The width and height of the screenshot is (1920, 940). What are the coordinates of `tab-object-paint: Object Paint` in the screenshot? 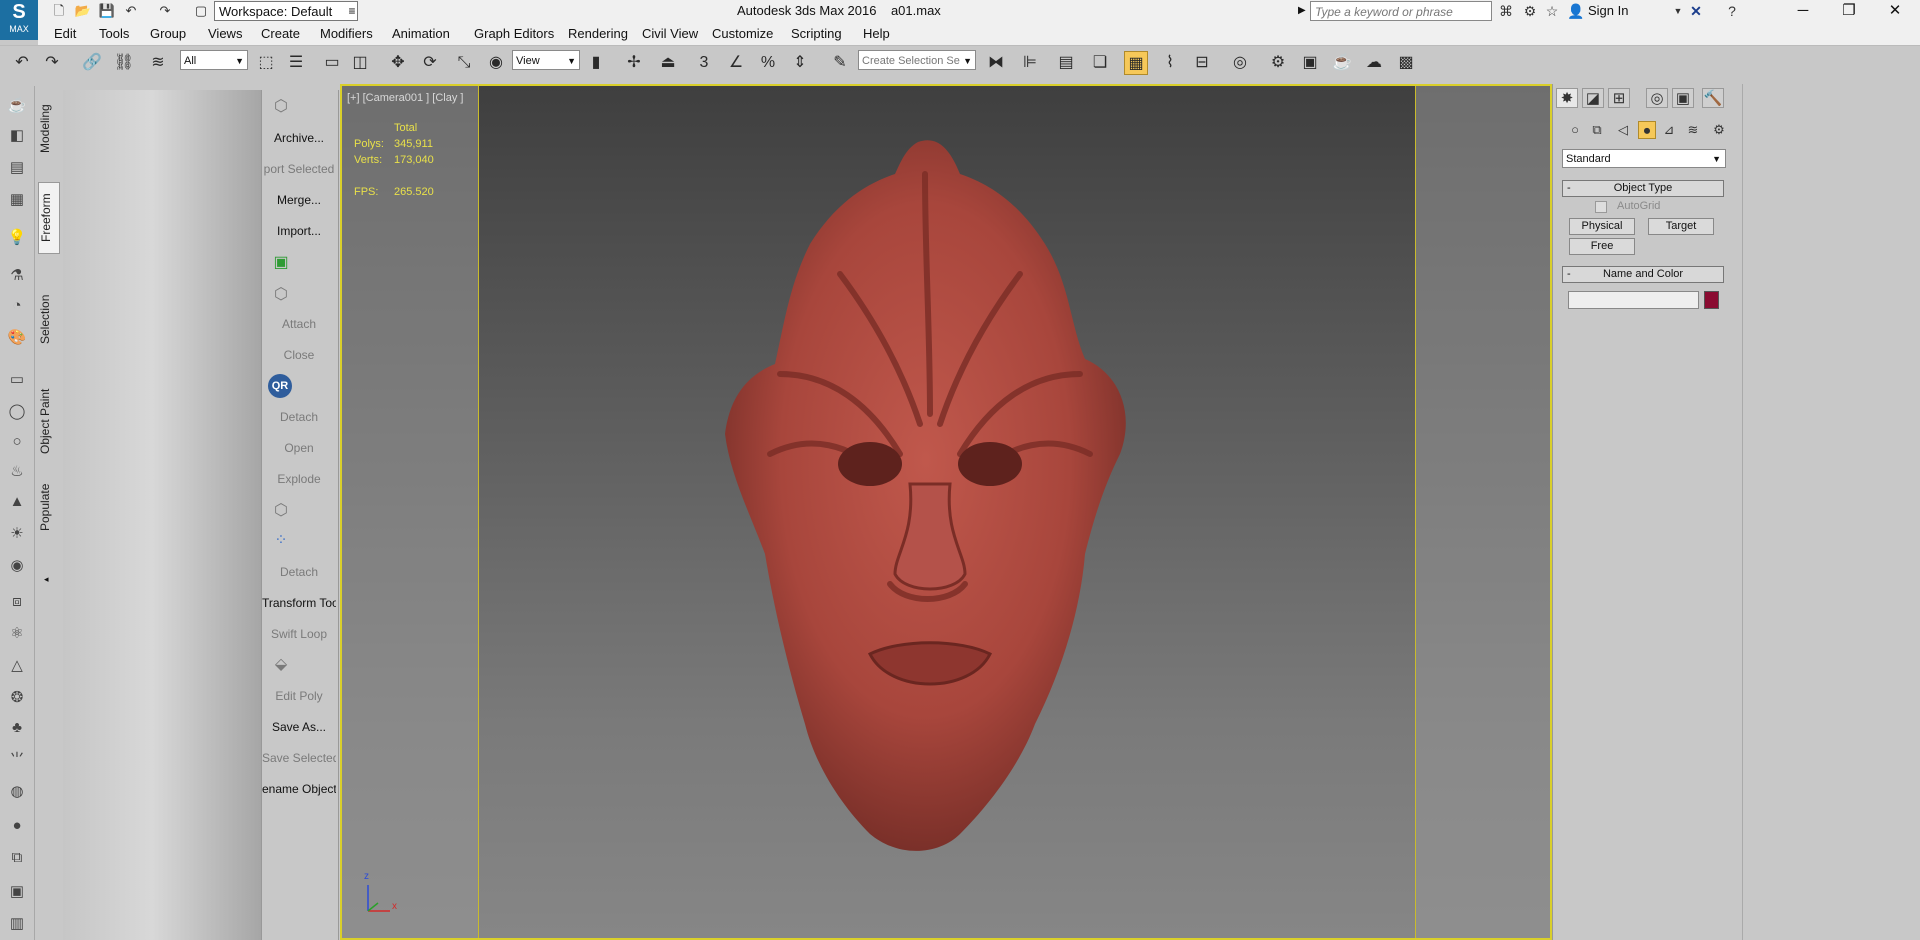 It's located at (48, 421).